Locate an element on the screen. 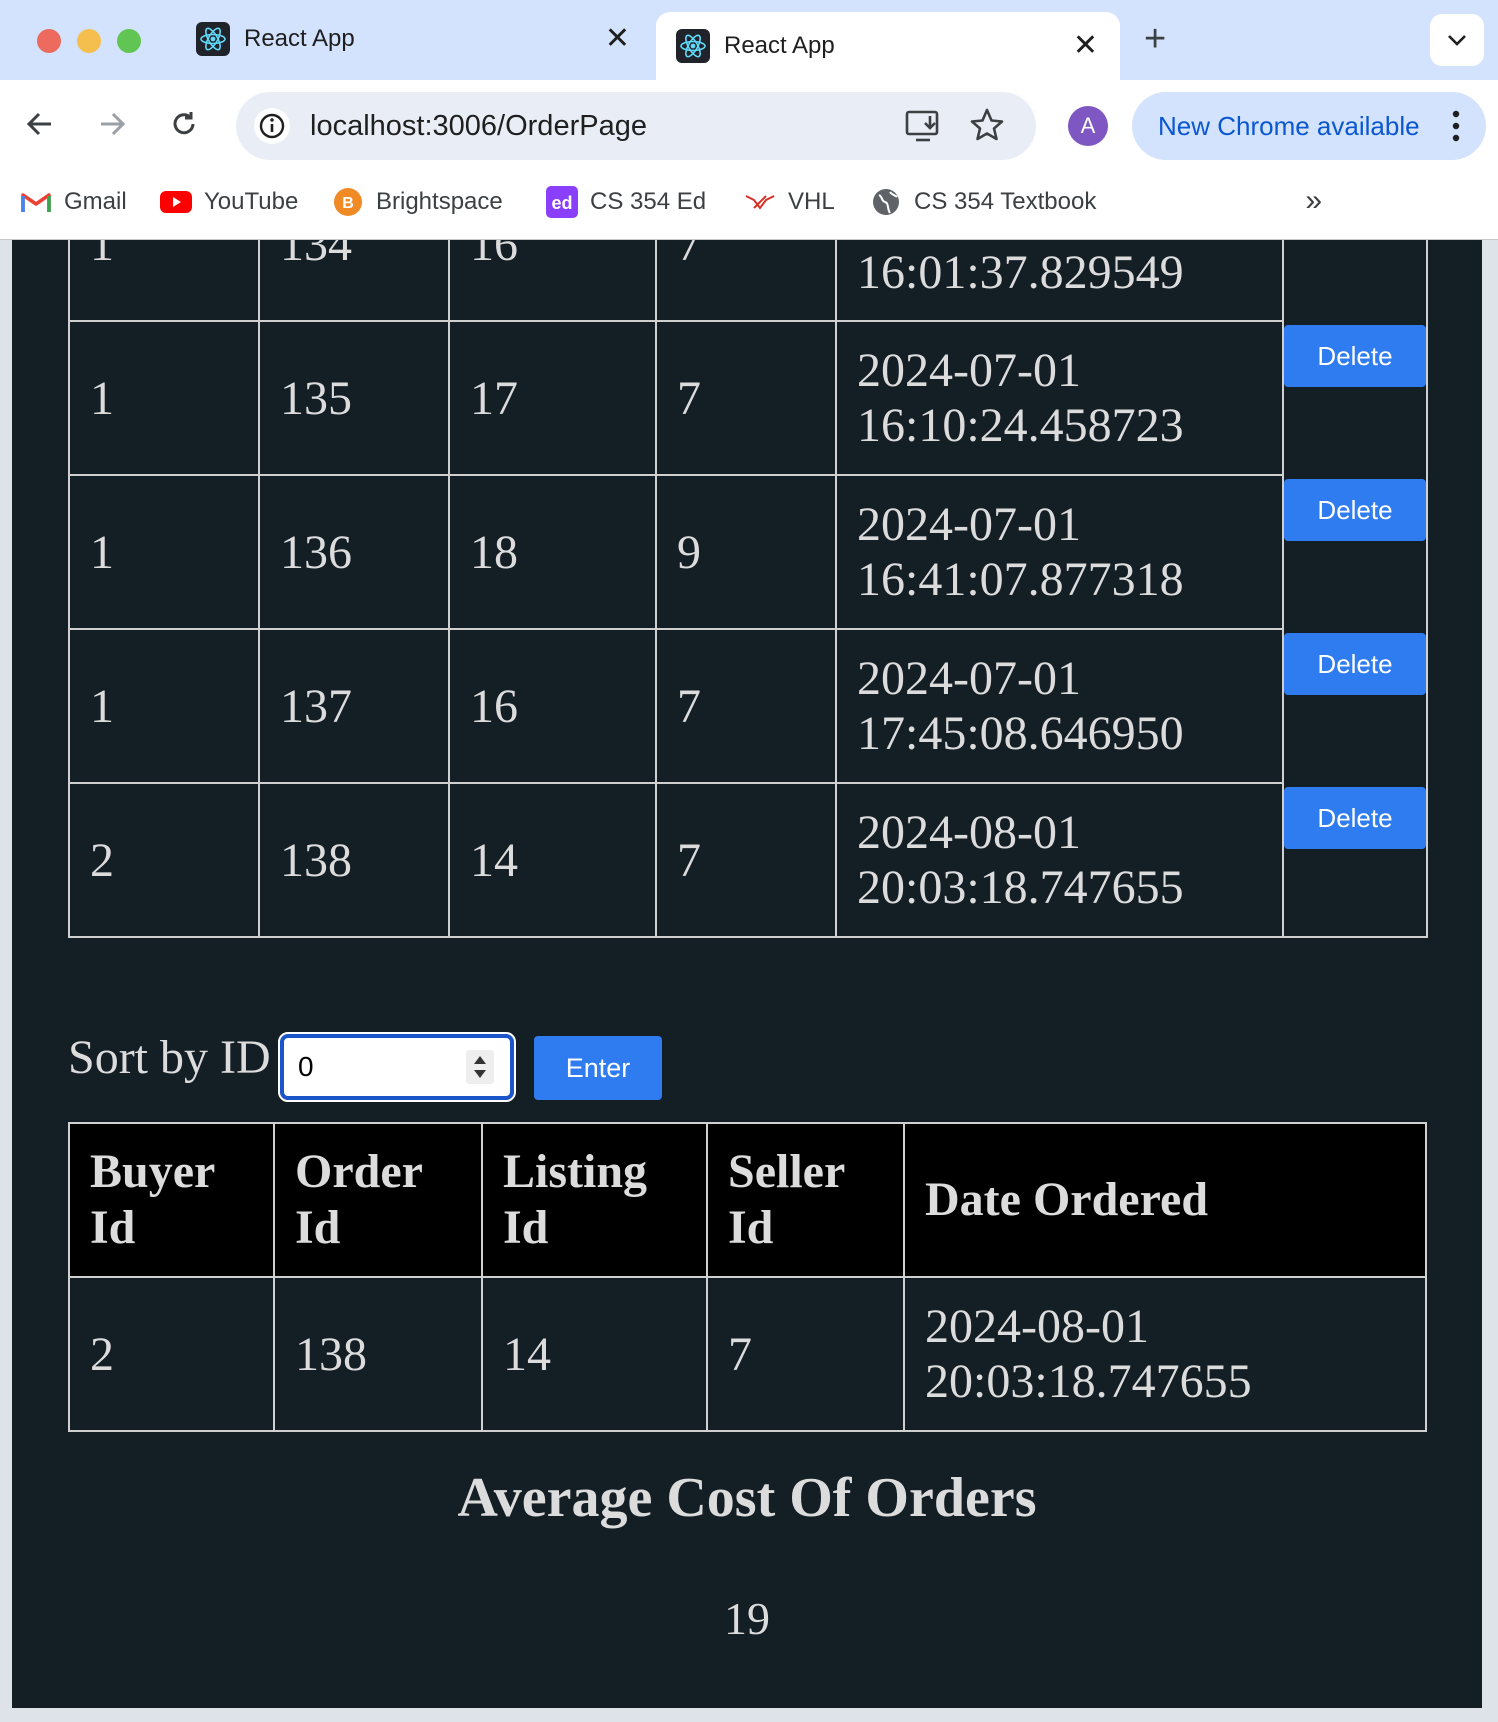 This screenshot has width=1498, height=1722. tab-search-button is located at coordinates (1457, 40).